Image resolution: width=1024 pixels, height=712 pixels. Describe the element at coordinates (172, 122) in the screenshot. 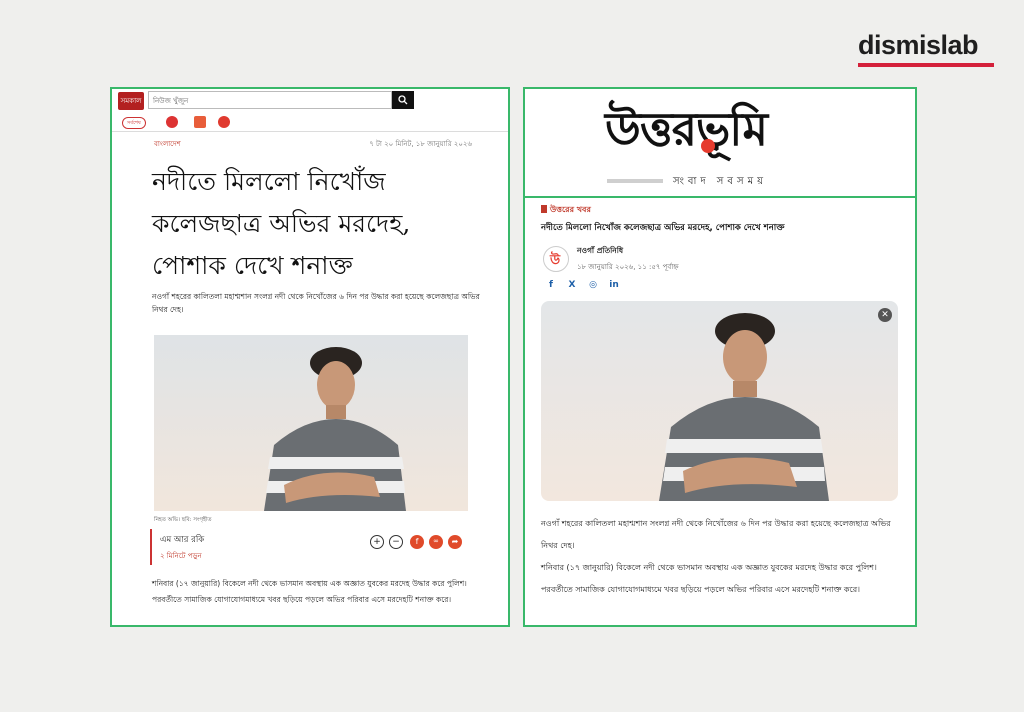

I see `live-icon` at that location.